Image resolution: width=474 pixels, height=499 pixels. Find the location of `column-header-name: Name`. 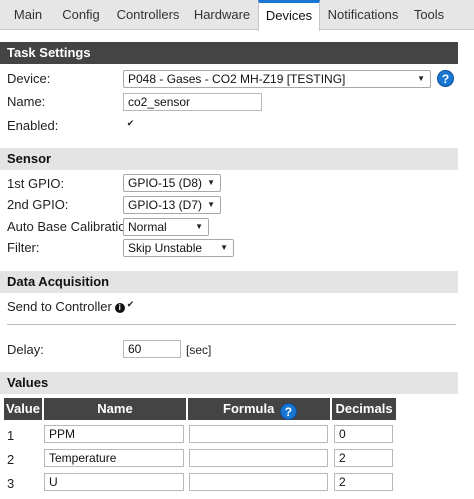

column-header-name: Name is located at coordinates (115, 409).